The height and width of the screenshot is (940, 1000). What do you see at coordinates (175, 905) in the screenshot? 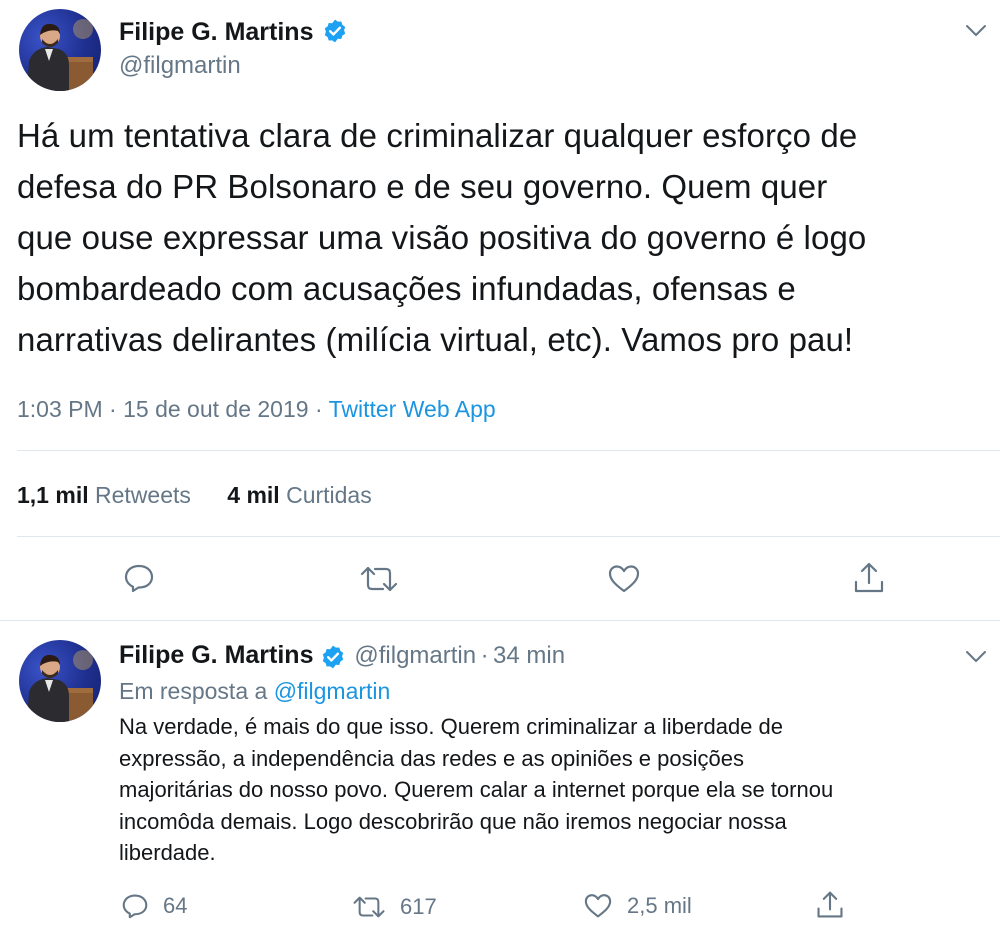
I see `reply-count: 64` at bounding box center [175, 905].